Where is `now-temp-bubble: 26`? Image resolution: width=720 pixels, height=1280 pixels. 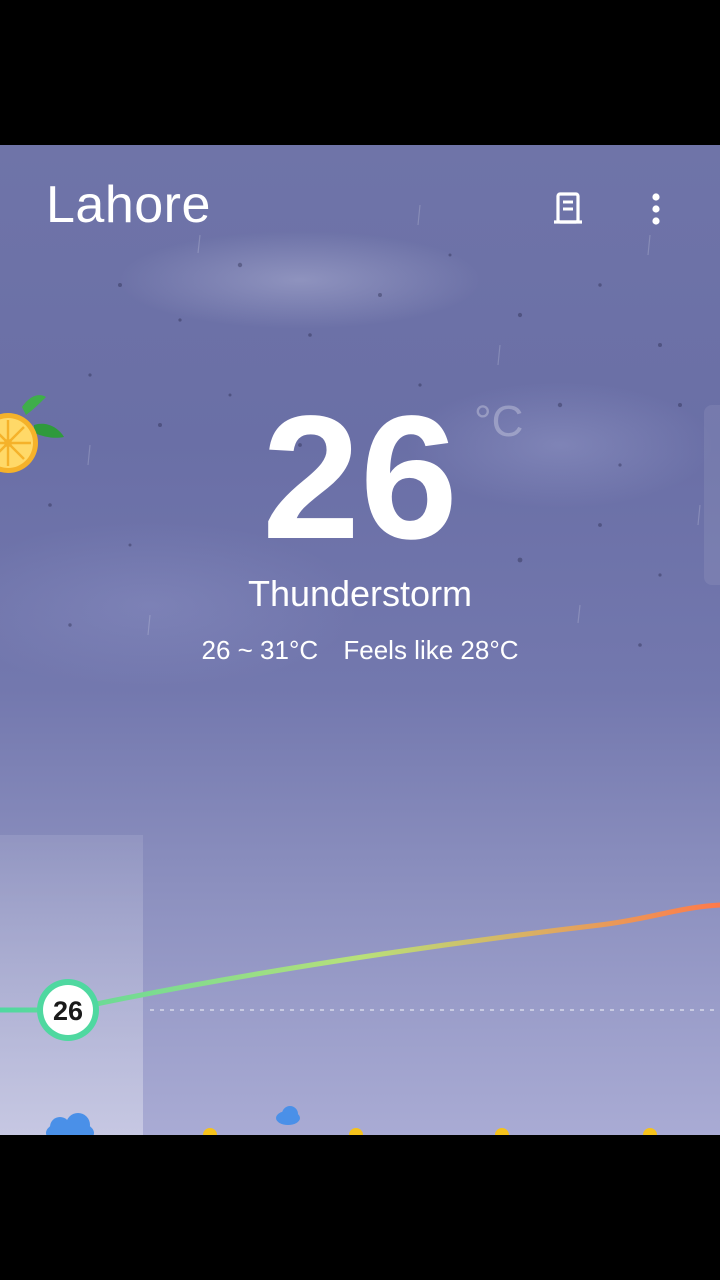 now-temp-bubble: 26 is located at coordinates (68, 1010).